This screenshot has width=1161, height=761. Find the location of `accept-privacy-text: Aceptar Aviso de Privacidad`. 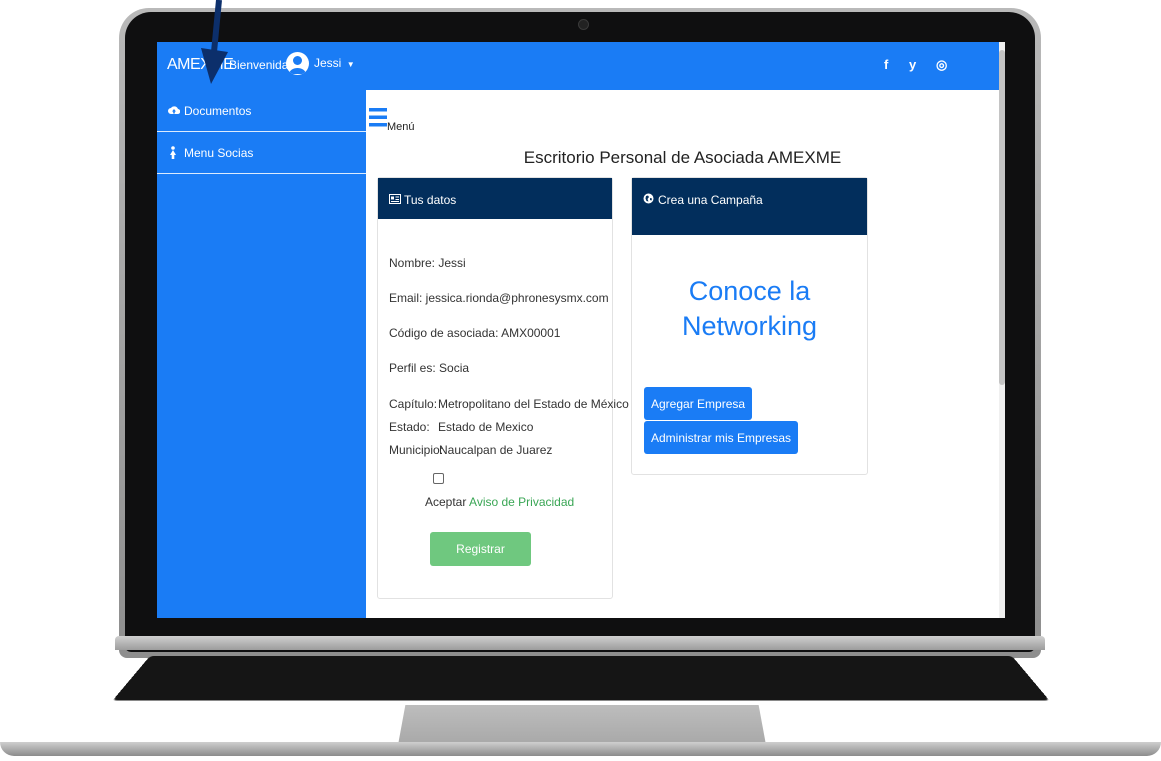

accept-privacy-text: Aceptar Aviso de Privacidad is located at coordinates (499, 502).